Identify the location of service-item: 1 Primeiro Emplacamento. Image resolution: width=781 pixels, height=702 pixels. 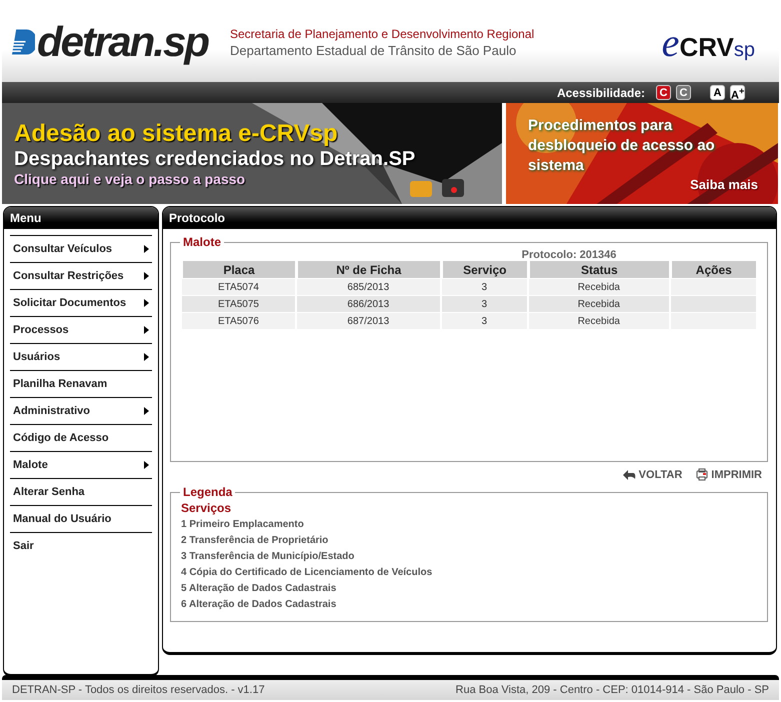
(242, 525).